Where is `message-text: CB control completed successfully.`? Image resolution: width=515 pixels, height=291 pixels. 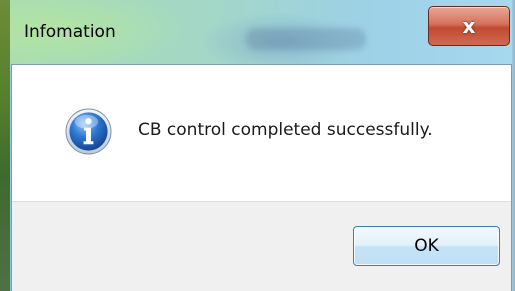
message-text: CB control completed successfully. is located at coordinates (285, 130).